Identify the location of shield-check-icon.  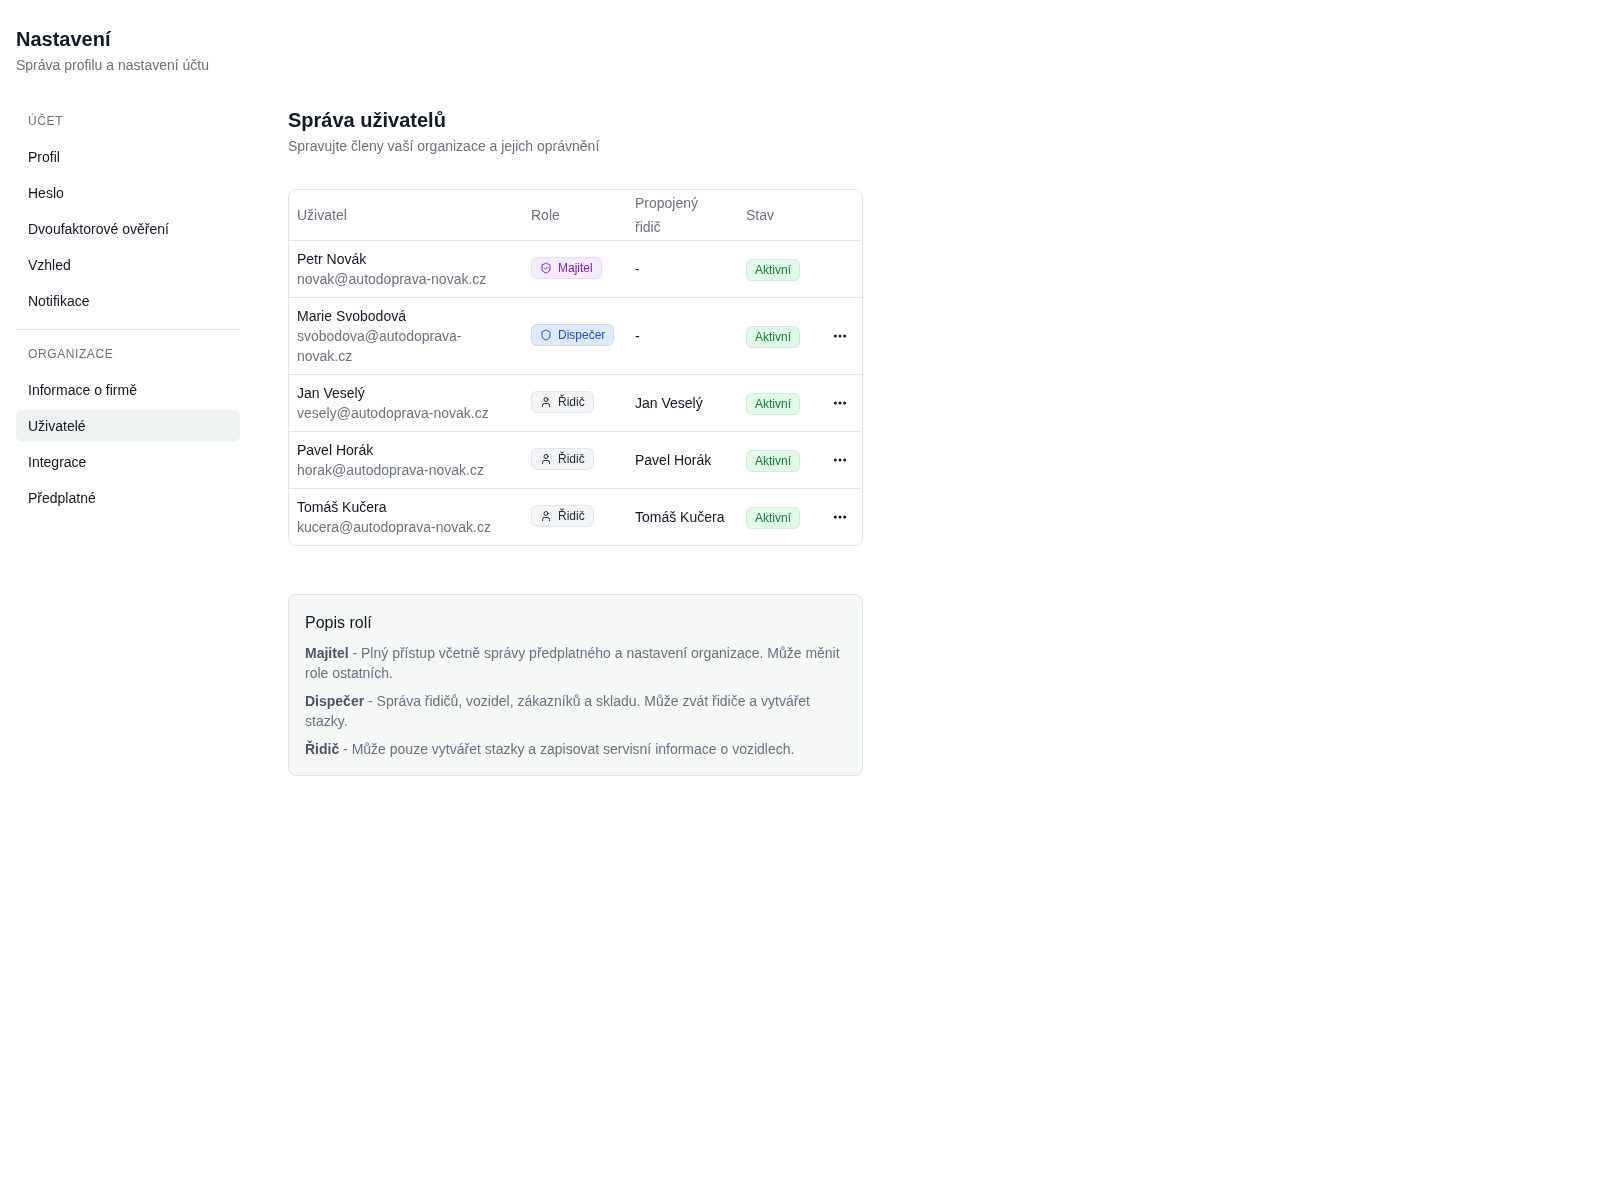
(546, 268).